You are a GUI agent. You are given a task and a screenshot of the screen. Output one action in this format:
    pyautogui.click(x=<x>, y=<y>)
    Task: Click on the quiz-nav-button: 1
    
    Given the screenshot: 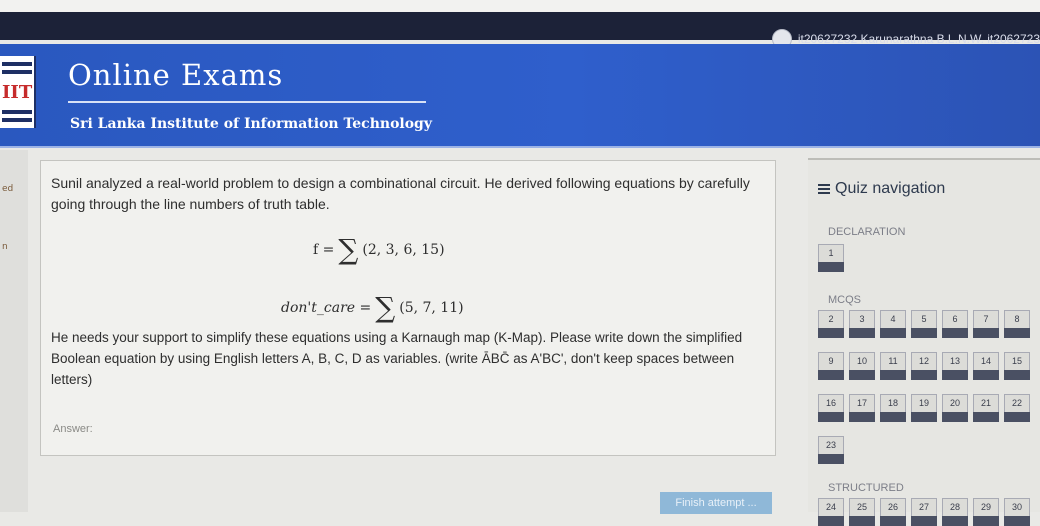 What is the action you would take?
    pyautogui.click(x=831, y=258)
    